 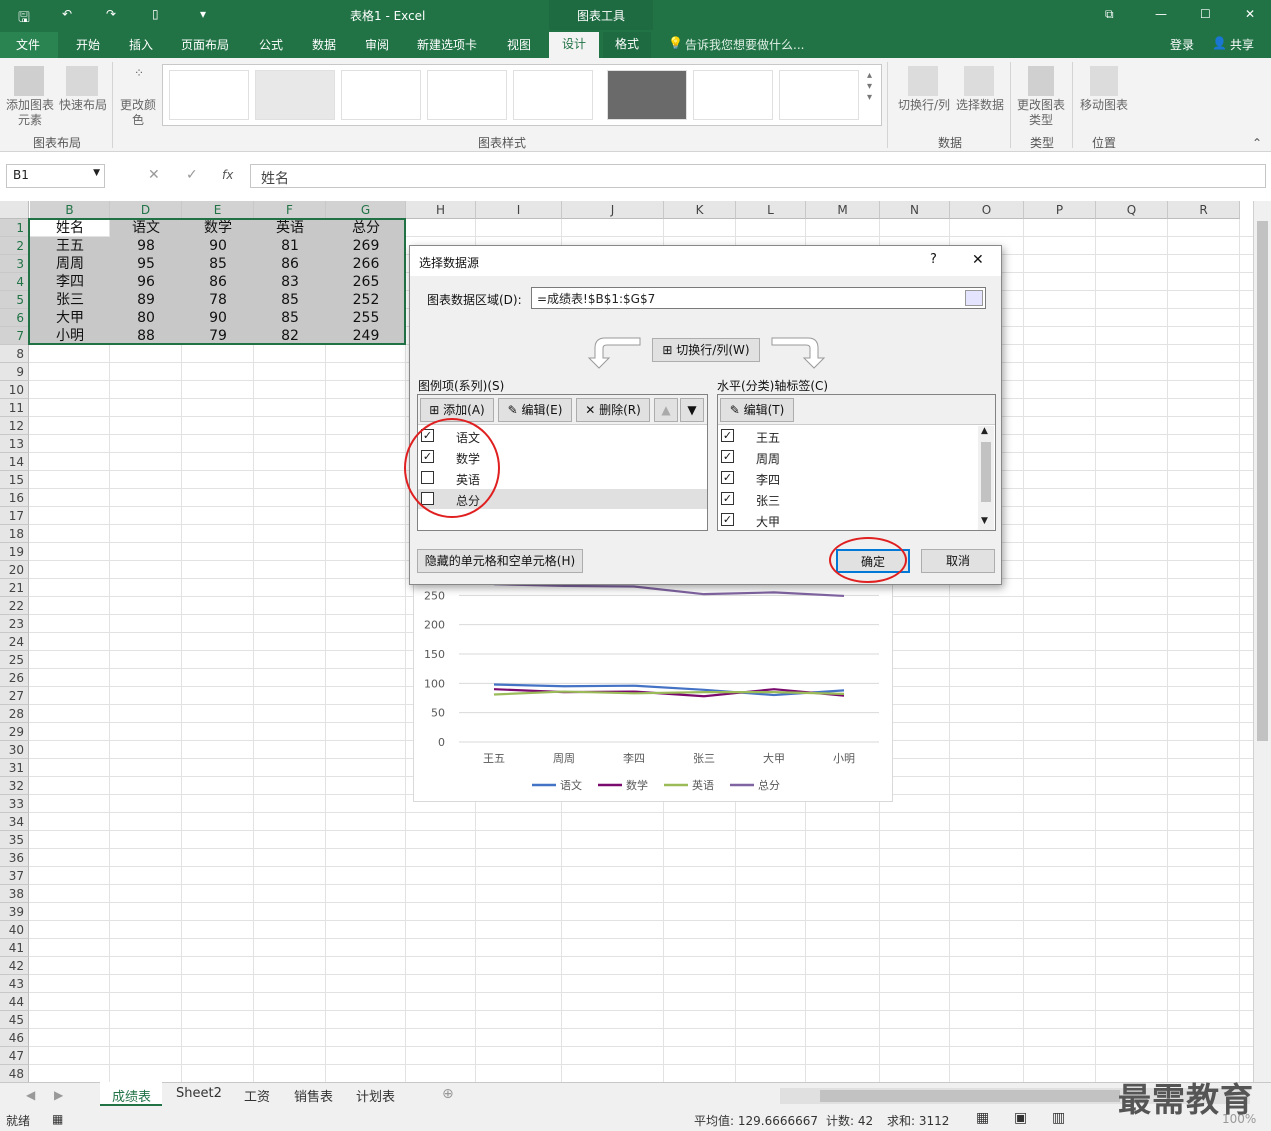 What do you see at coordinates (24, 19) in the screenshot?
I see `save-icon: 🖫` at bounding box center [24, 19].